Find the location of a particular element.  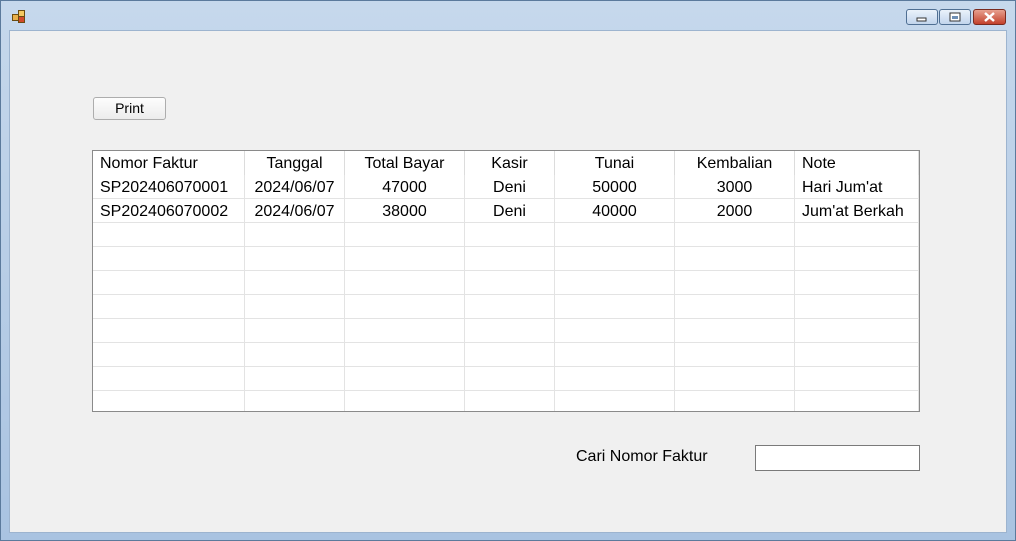

minimize-icon is located at coordinates (921, 19).